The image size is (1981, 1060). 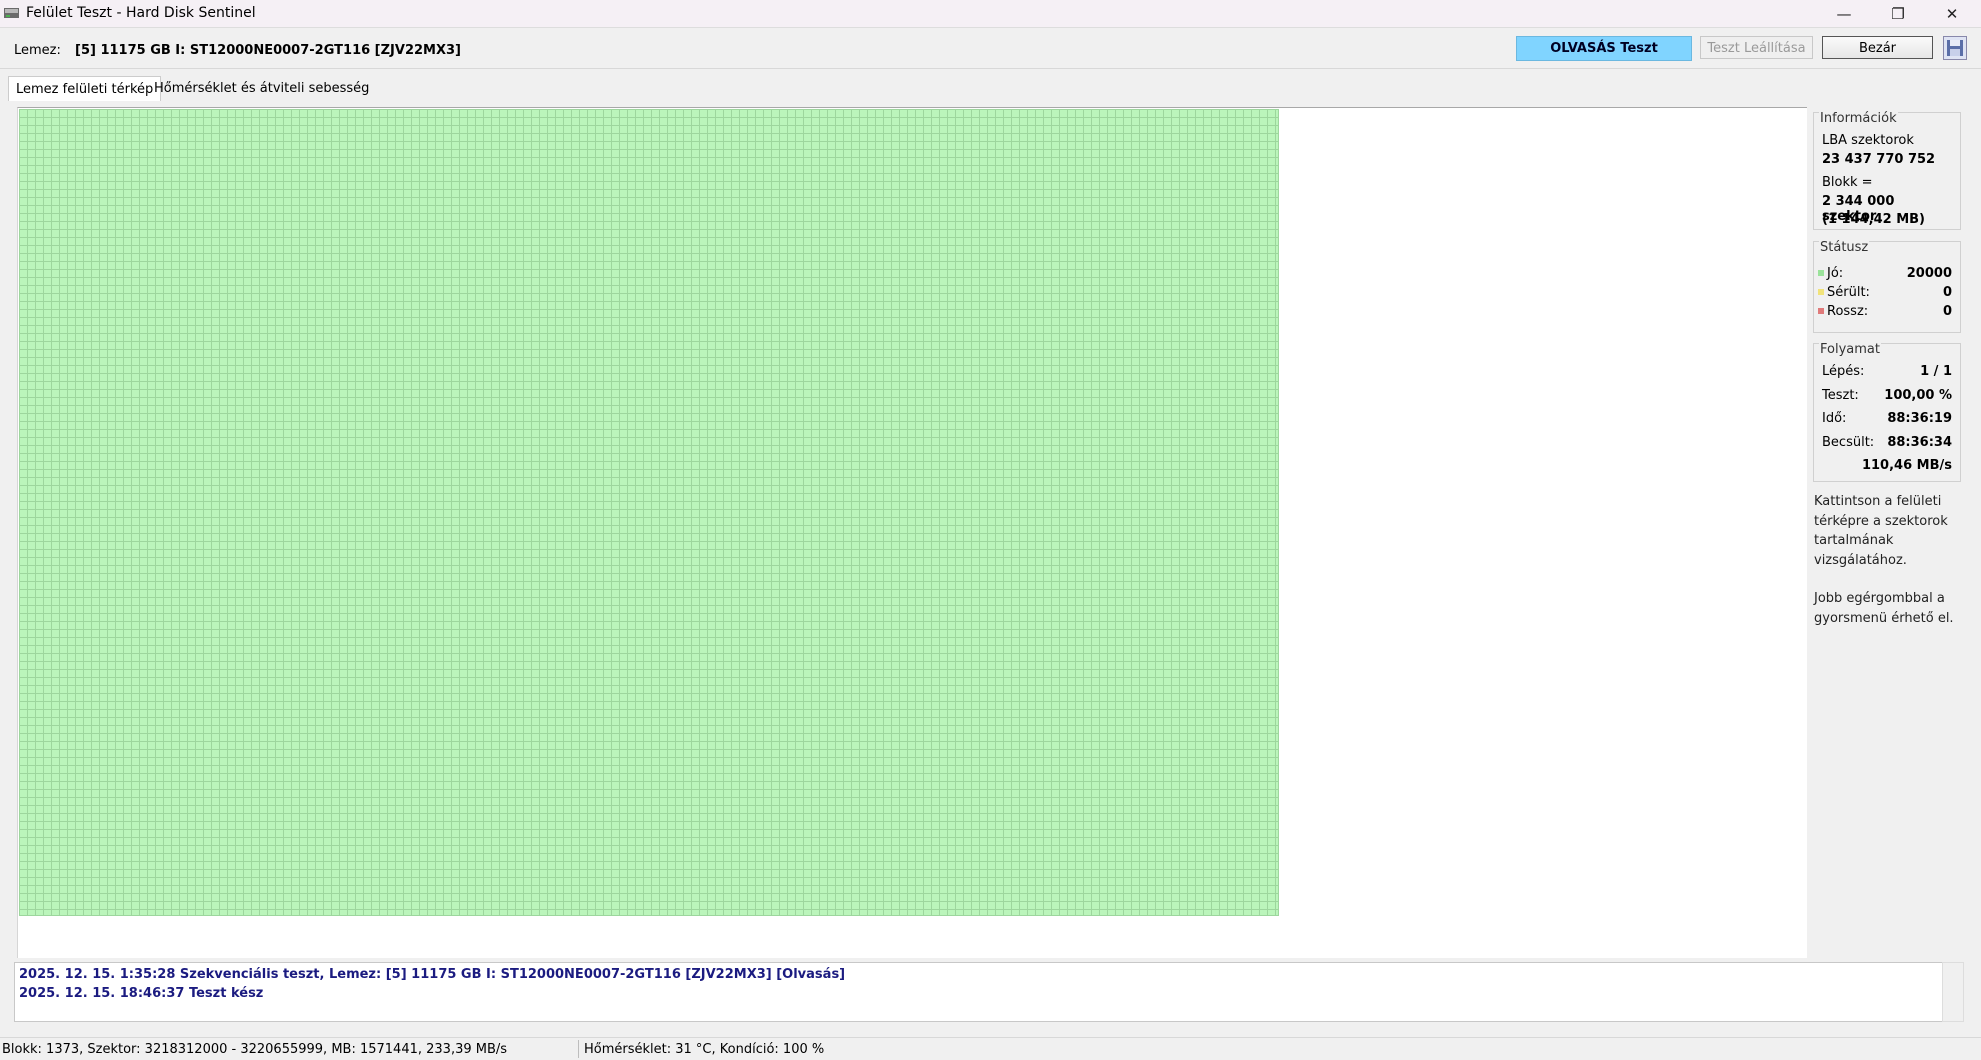 I want to click on restore-icon: ❐, so click(x=1898, y=13).